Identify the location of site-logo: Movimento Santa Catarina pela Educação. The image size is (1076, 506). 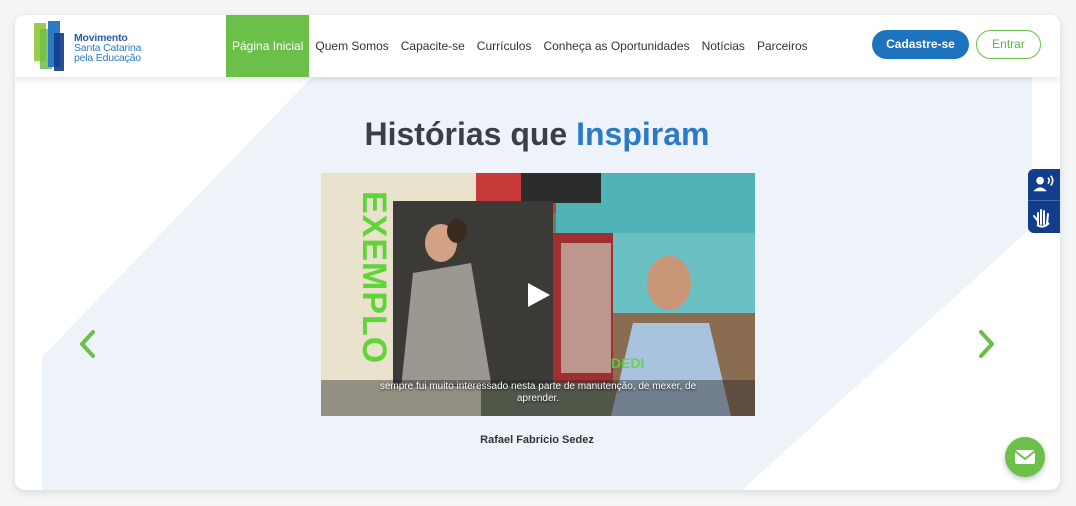
(92, 46).